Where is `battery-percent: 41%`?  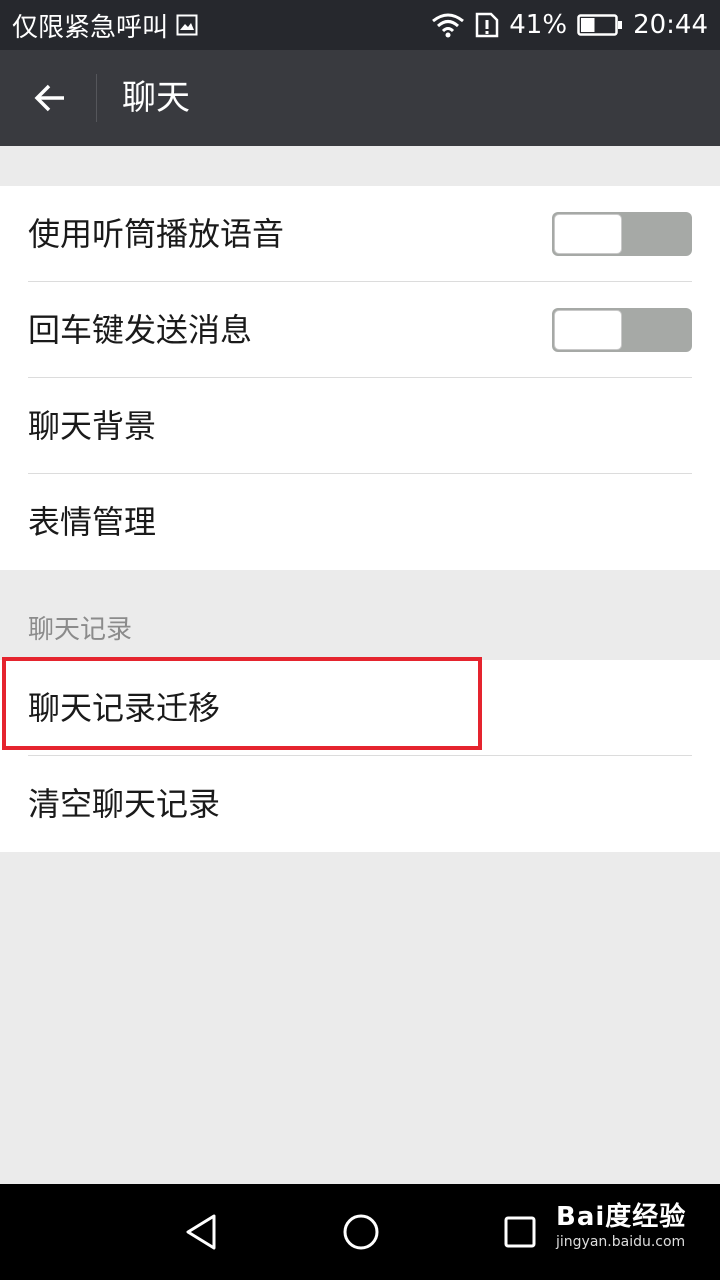 battery-percent: 41% is located at coordinates (538, 25).